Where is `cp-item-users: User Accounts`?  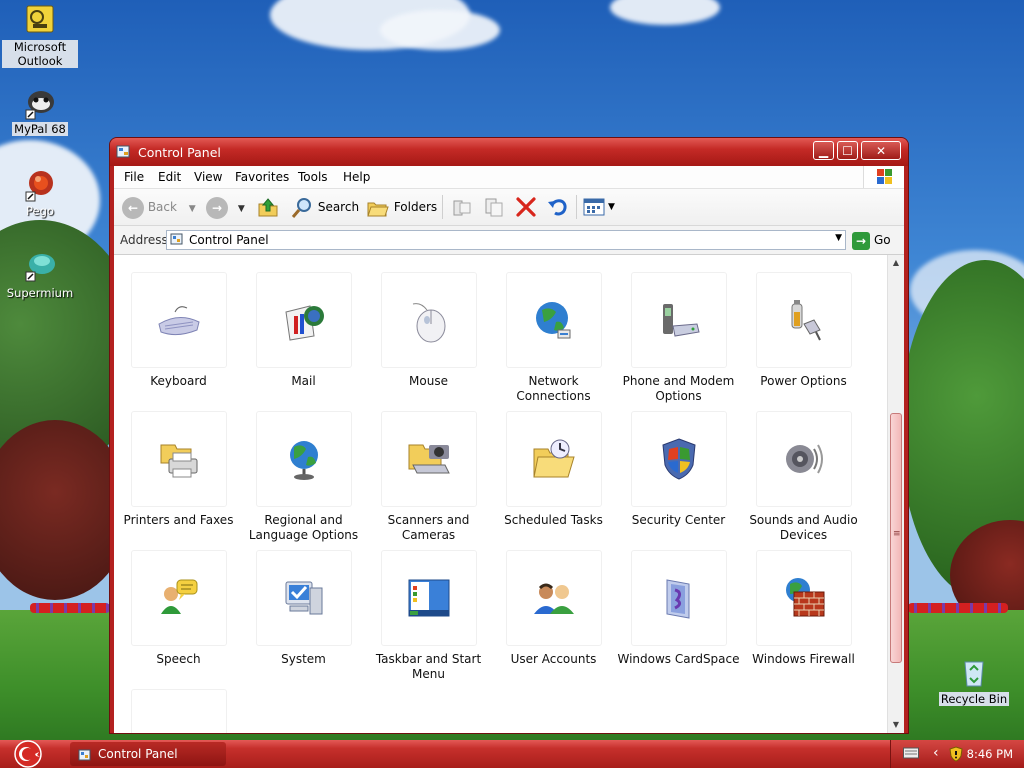
cp-item-users: User Accounts is located at coordinates (553, 608).